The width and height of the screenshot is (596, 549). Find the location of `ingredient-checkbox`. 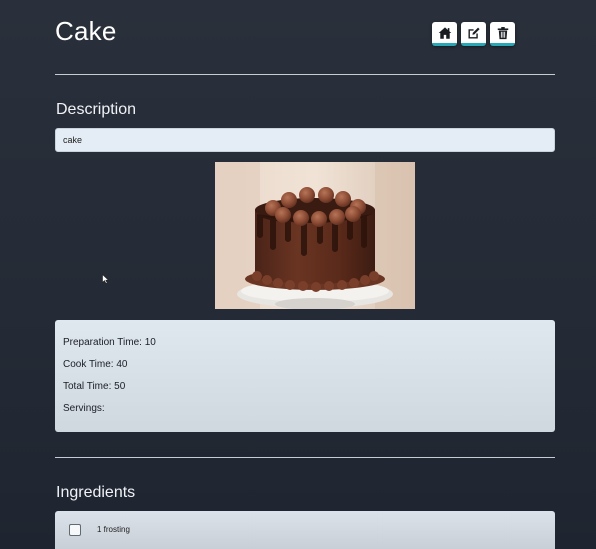

ingredient-checkbox is located at coordinates (75, 530).